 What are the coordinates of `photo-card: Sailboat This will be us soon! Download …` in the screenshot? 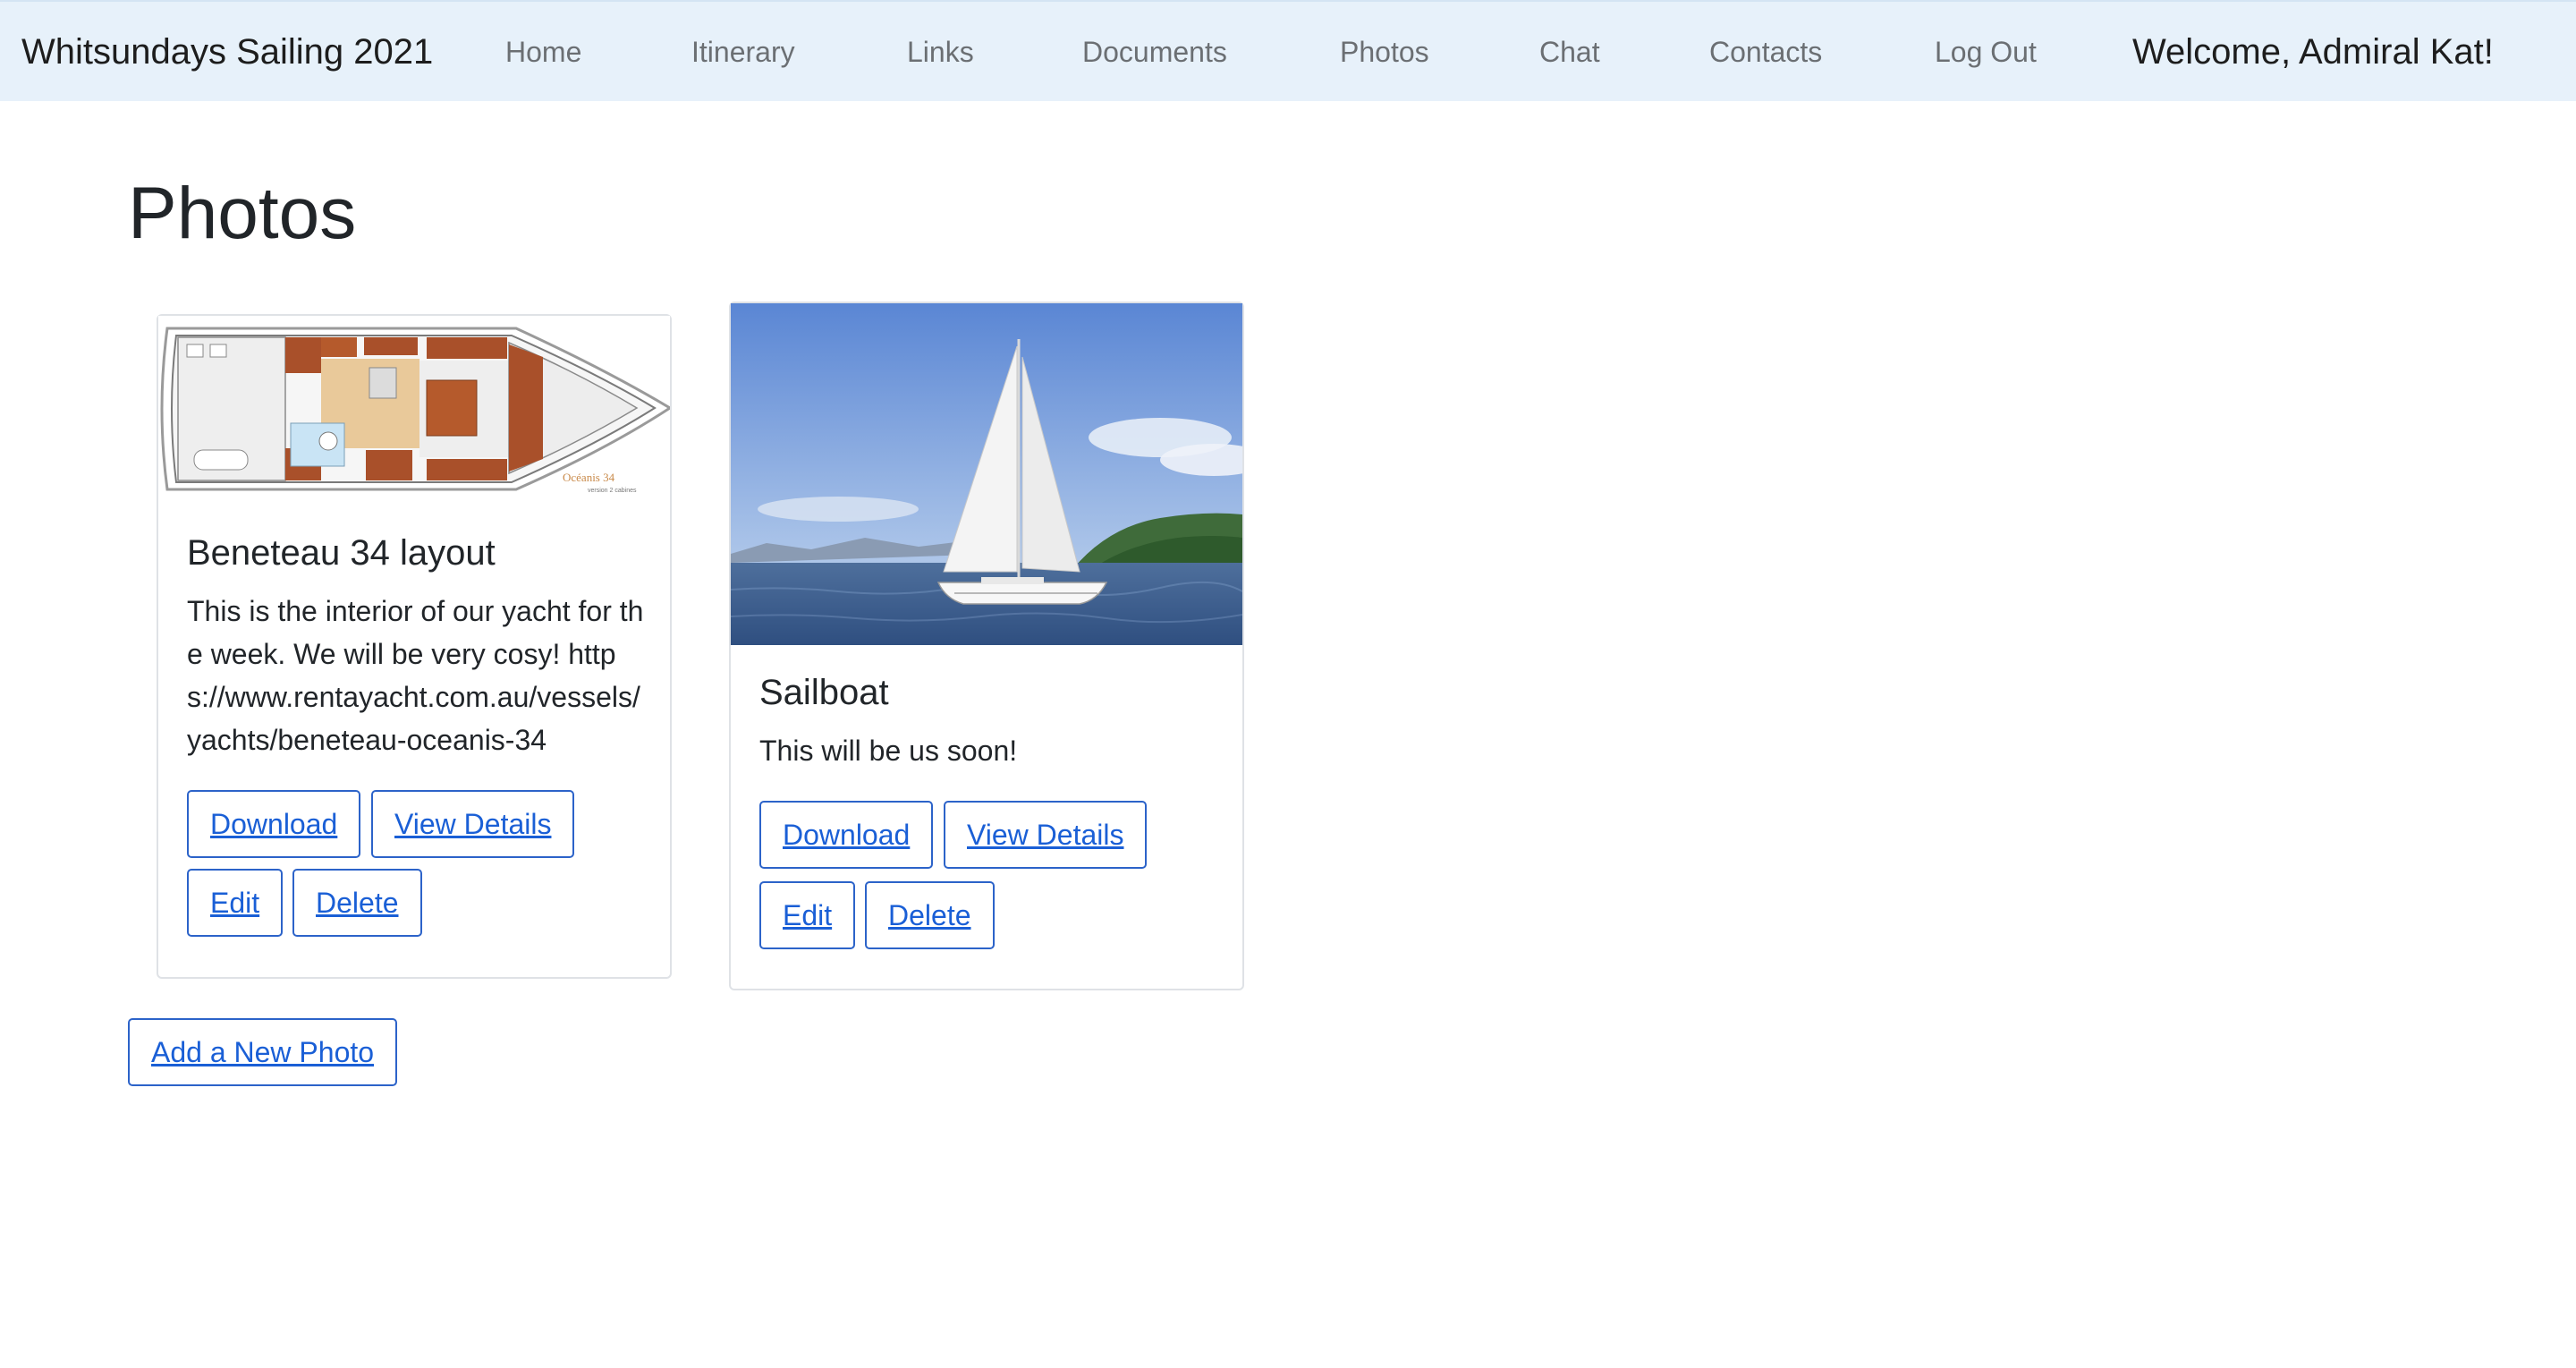 It's located at (986, 646).